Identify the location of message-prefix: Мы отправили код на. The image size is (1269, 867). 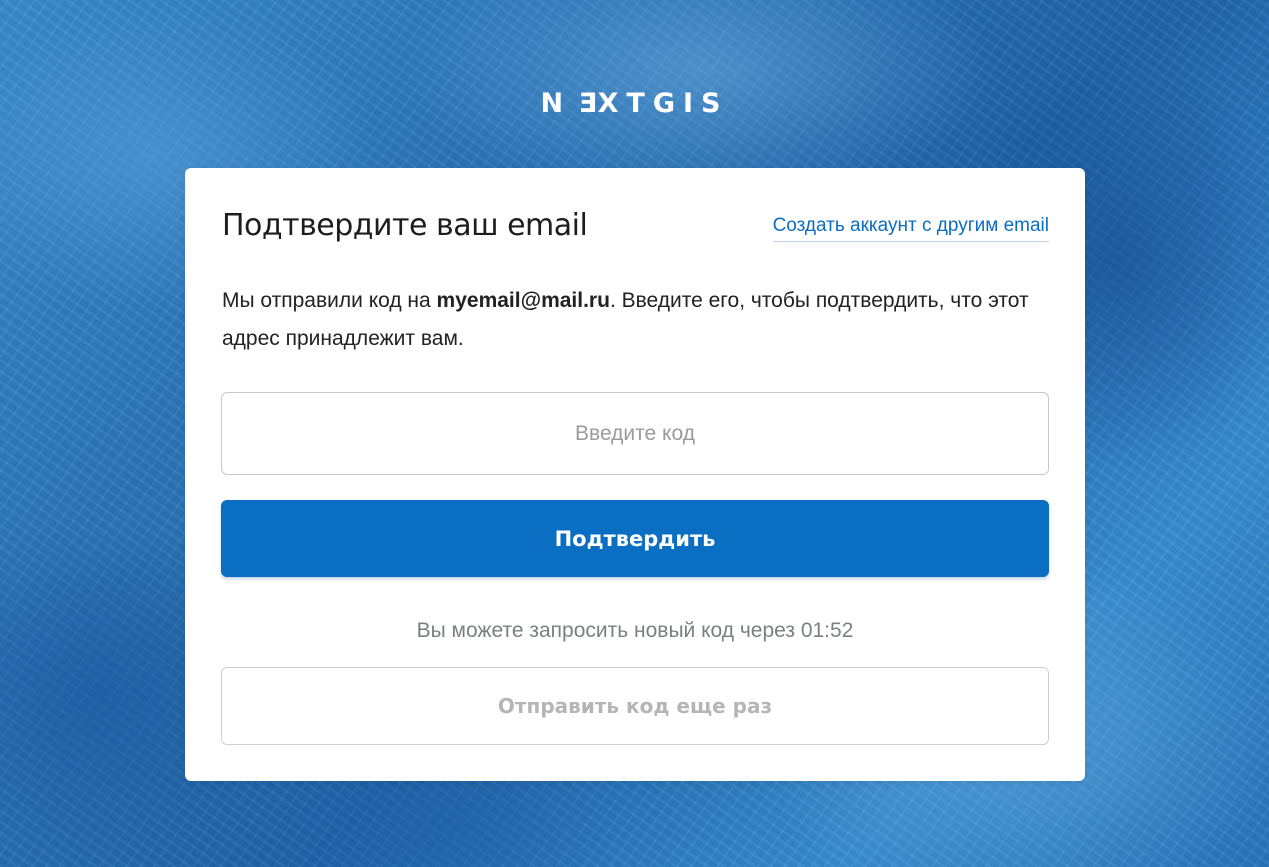
(329, 300).